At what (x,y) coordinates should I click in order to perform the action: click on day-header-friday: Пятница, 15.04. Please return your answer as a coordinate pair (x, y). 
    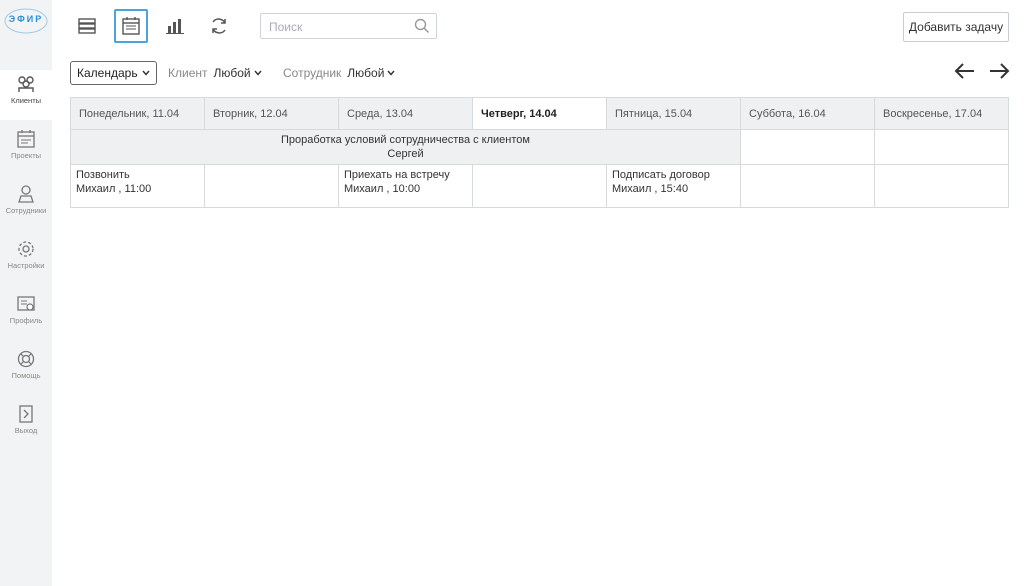
    Looking at the image, I should click on (673, 113).